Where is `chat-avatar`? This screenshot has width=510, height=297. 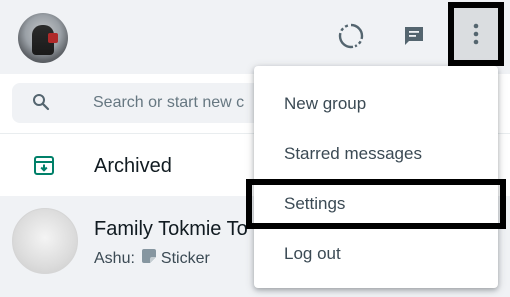
chat-avatar is located at coordinates (45, 241).